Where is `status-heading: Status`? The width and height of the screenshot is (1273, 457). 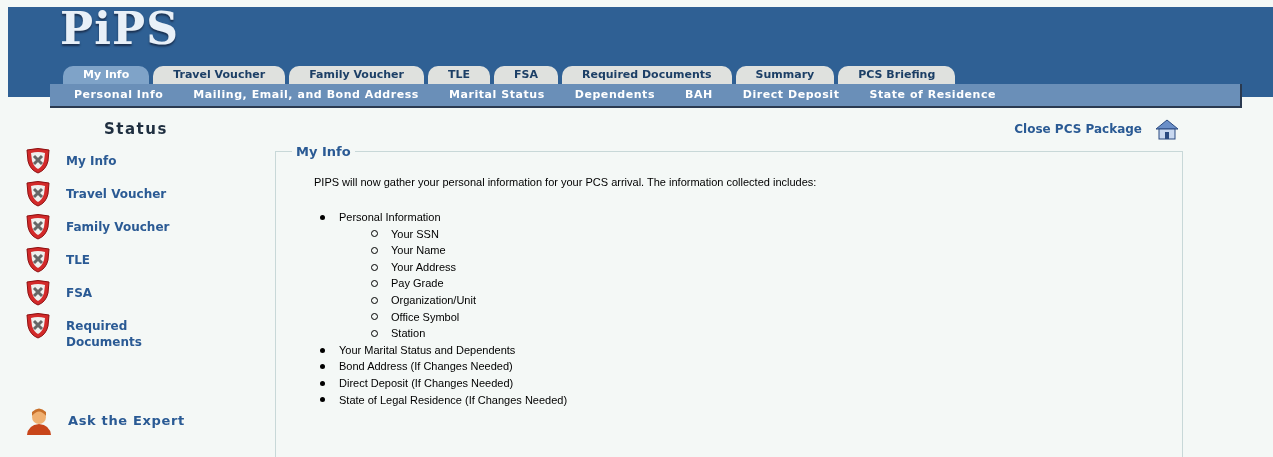
status-heading: Status is located at coordinates (136, 129).